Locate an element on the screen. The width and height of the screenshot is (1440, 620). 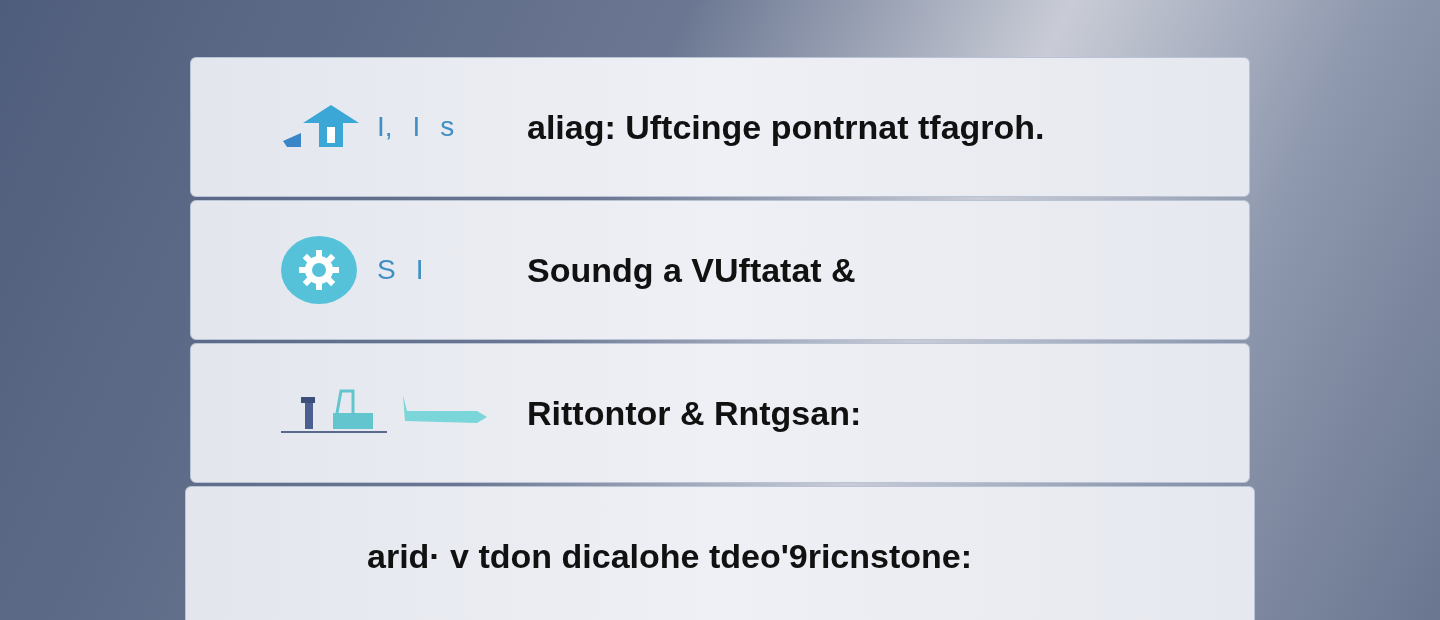
row-label: arid· v tdon dicalohe tdeo'9ricnstone: is located at coordinates (670, 556).